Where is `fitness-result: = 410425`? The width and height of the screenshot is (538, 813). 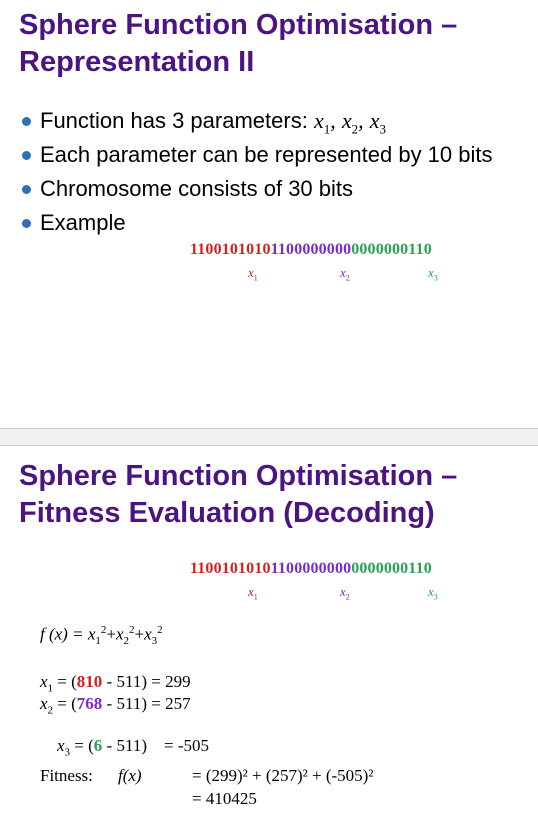 fitness-result: = 410425 is located at coordinates (224, 798).